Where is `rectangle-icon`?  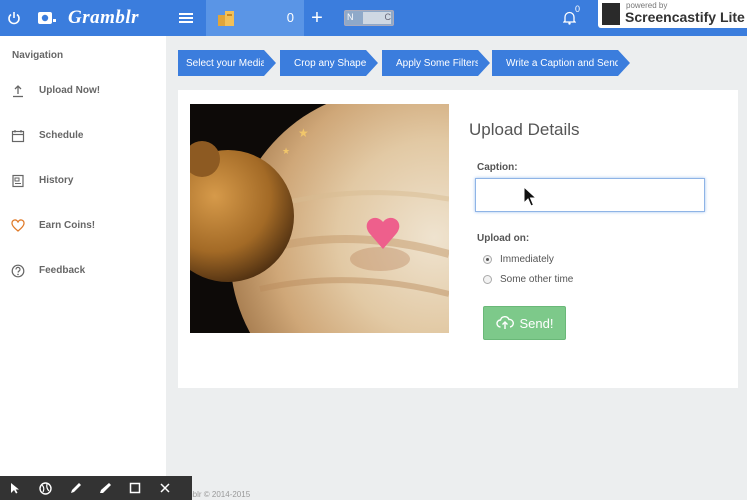 rectangle-icon is located at coordinates (135, 488).